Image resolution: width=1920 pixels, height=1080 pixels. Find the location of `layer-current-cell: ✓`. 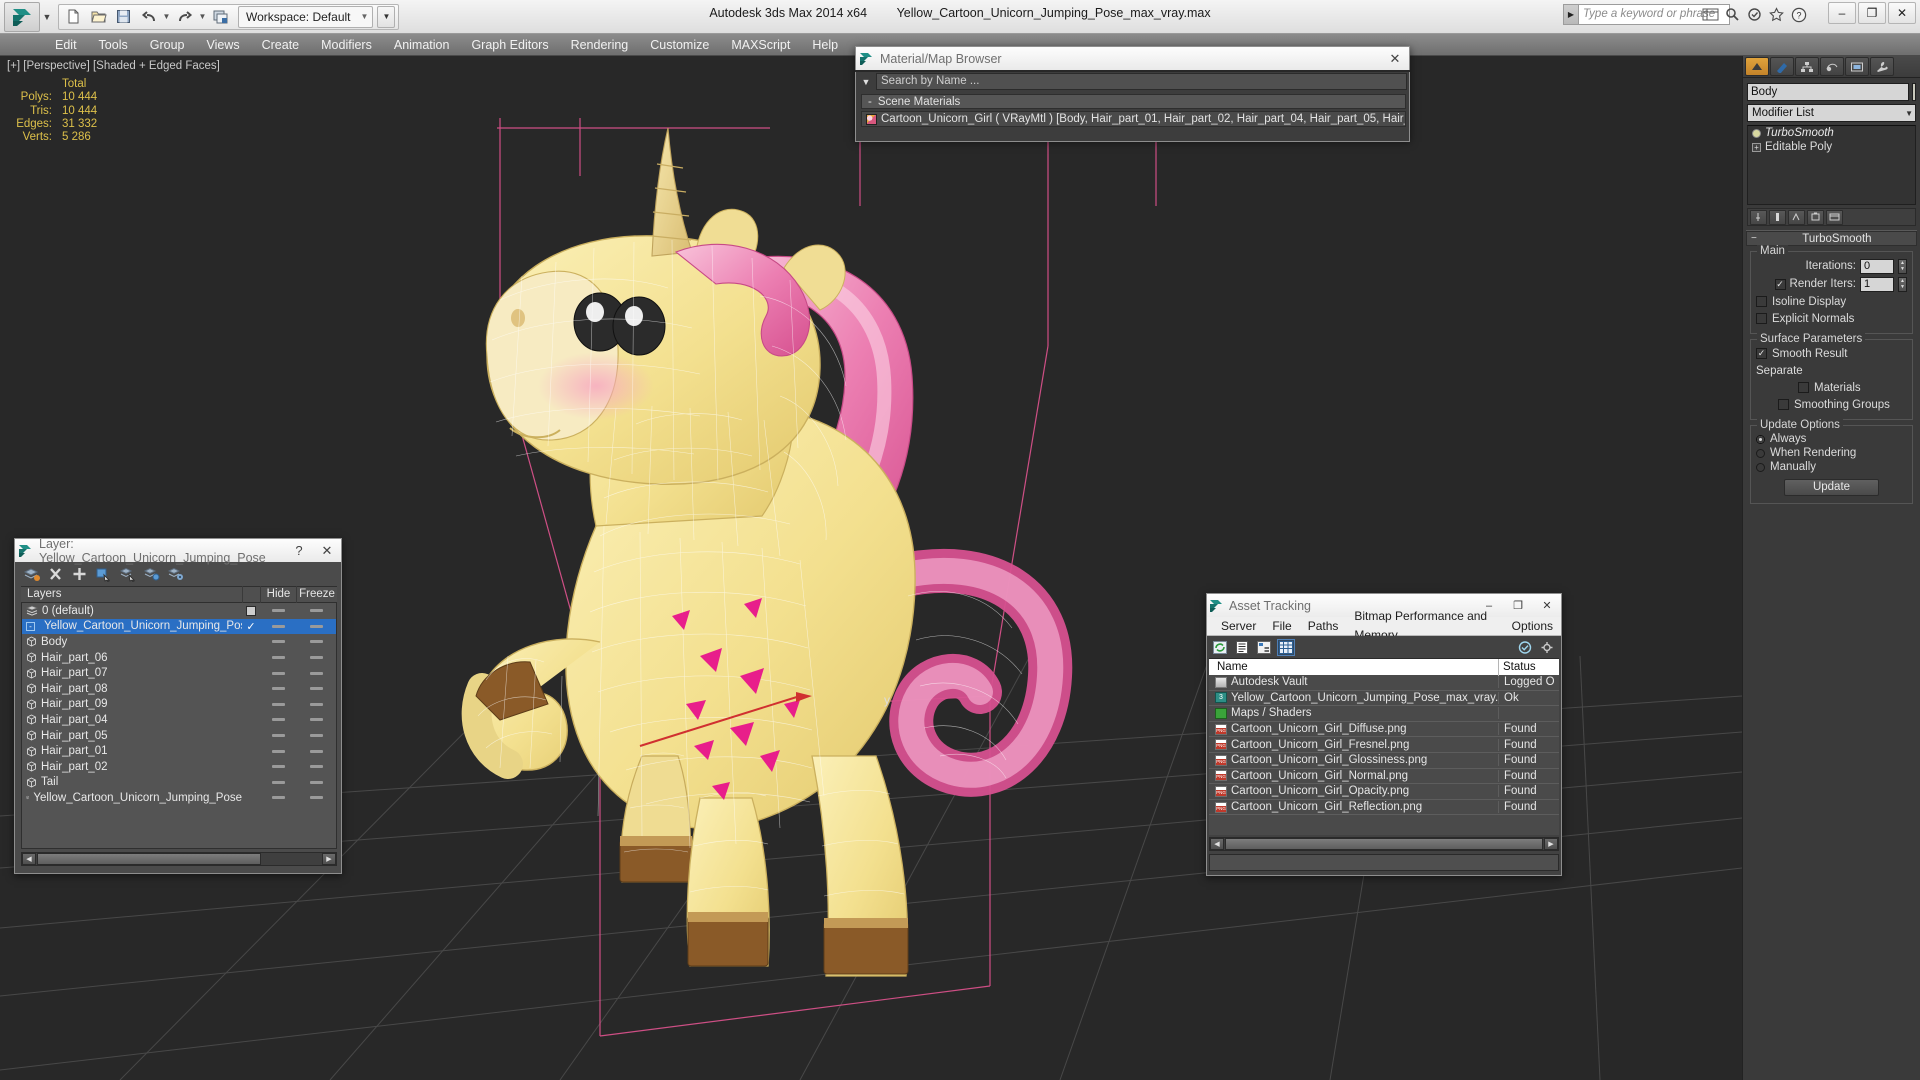

layer-current-cell: ✓ is located at coordinates (251, 626).